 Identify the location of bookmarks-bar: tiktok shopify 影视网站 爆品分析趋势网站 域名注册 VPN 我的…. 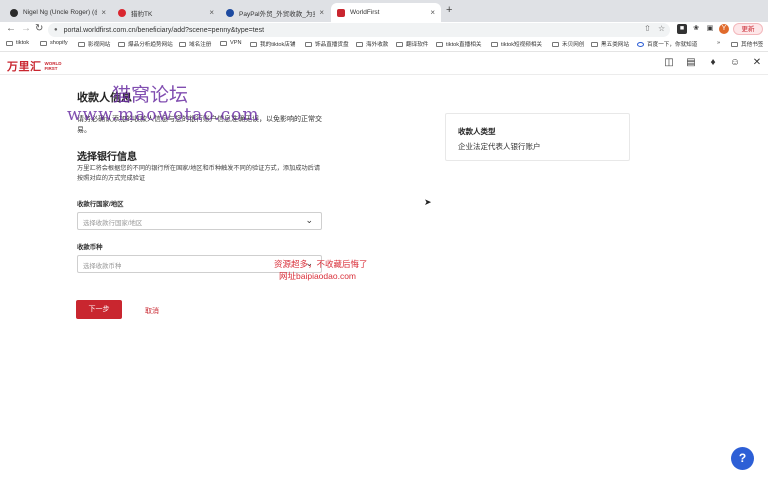
(384, 45).